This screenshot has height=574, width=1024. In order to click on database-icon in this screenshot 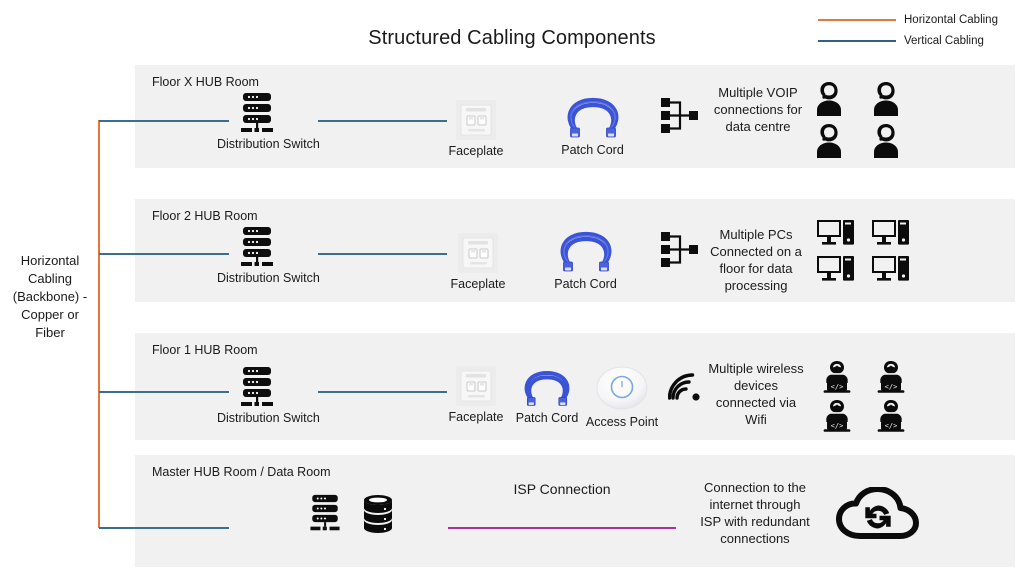, I will do `click(378, 514)`.